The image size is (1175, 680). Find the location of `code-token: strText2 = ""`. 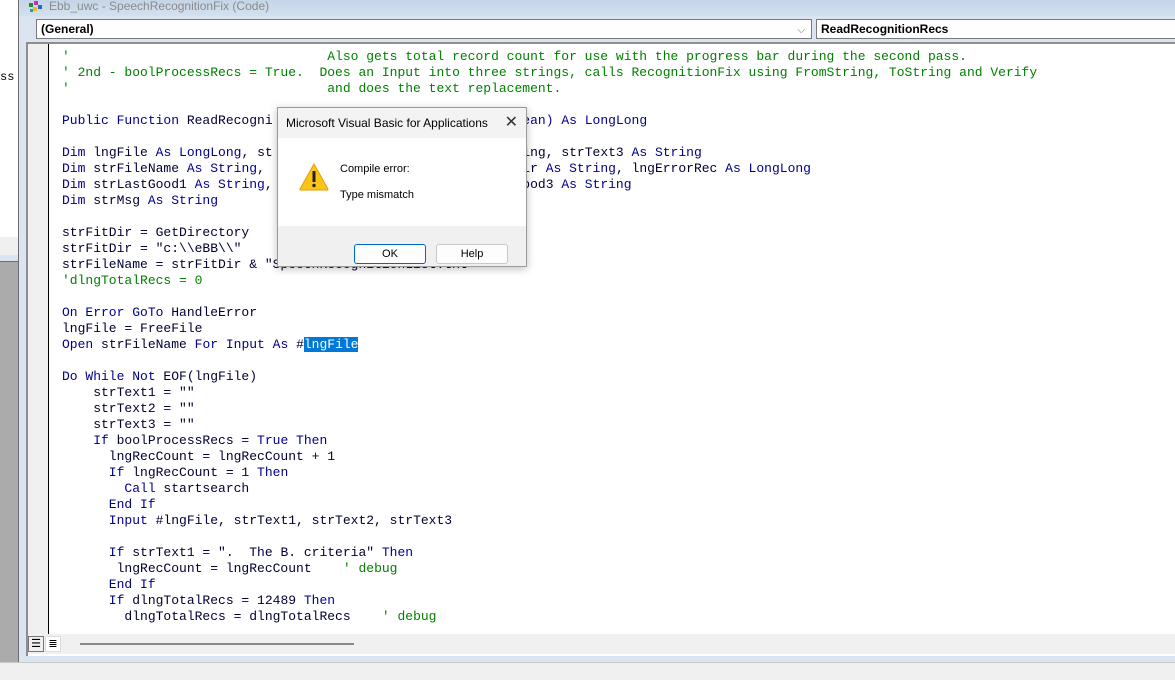

code-token: strText2 = "" is located at coordinates (128, 408).